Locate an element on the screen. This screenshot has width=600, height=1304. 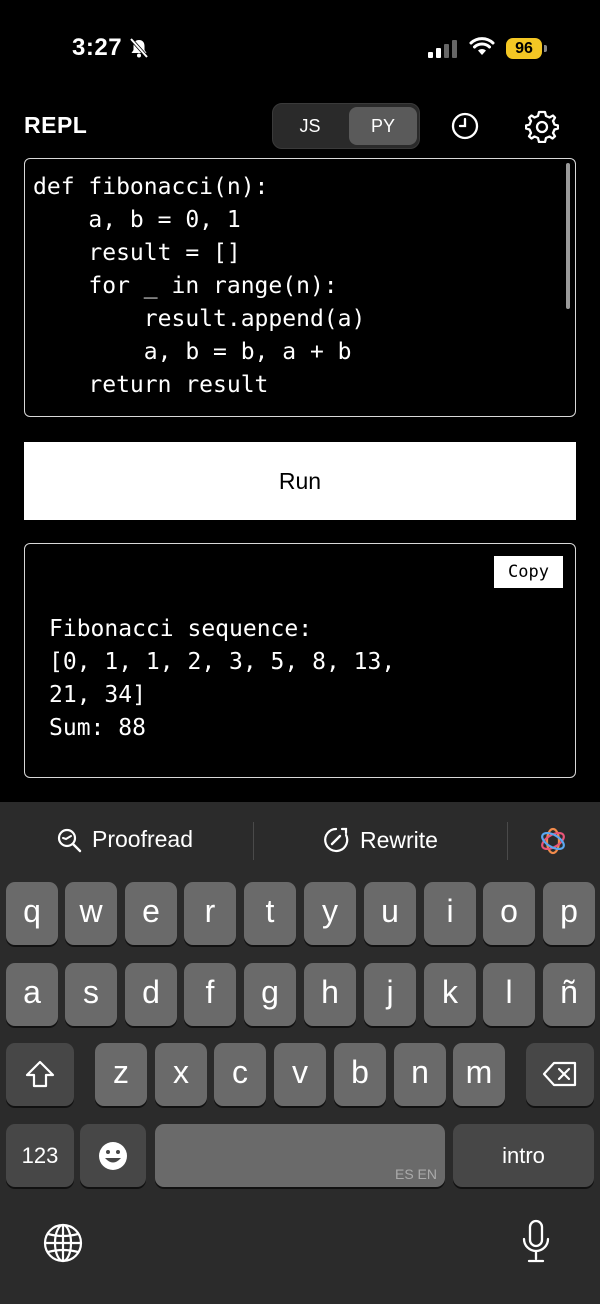
run-button: Run is located at coordinates (300, 481).